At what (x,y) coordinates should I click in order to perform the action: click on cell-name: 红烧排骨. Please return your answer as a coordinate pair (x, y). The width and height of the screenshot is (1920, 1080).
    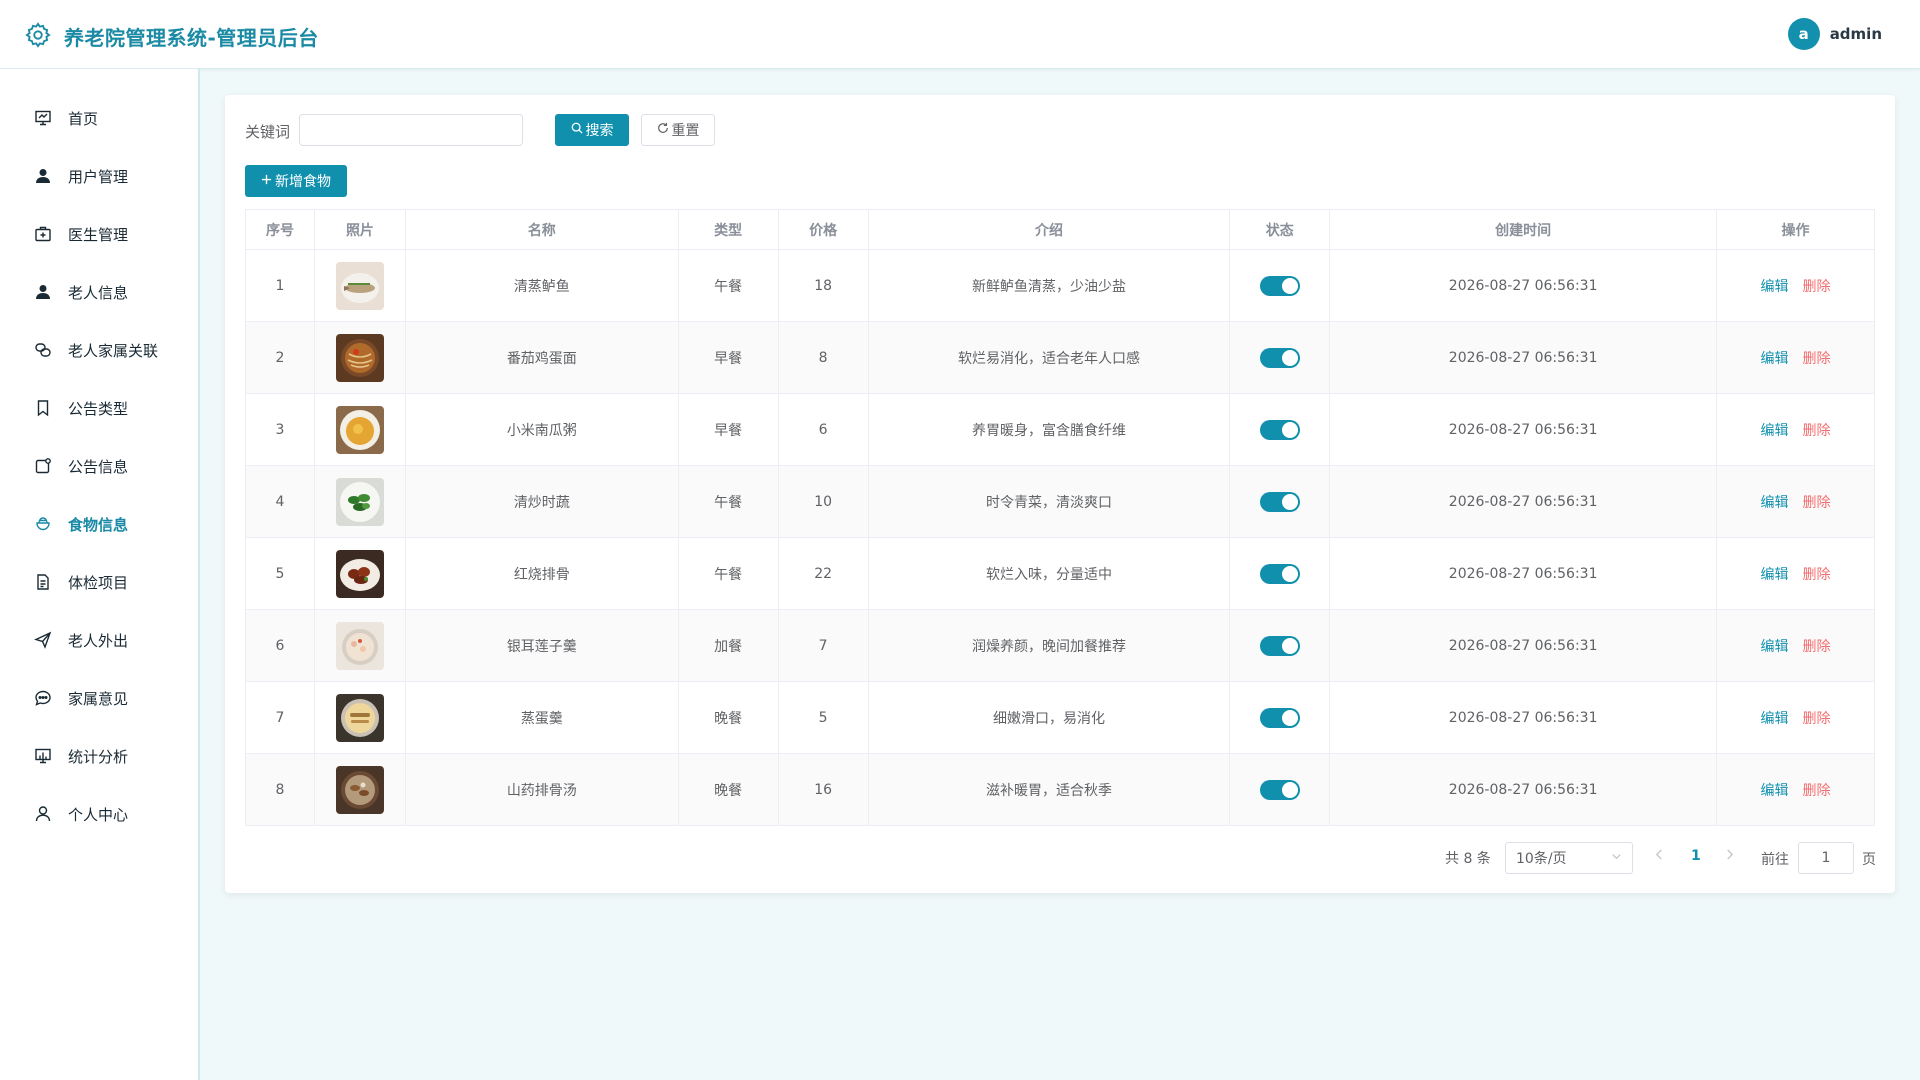
    Looking at the image, I should click on (541, 573).